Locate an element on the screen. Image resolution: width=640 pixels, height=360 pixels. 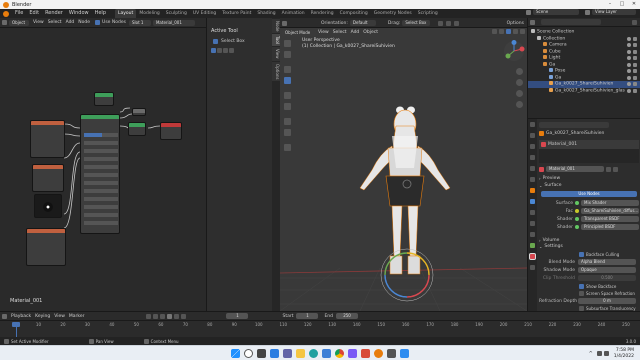
node-menu-view: View is located at coordinates (38, 22).